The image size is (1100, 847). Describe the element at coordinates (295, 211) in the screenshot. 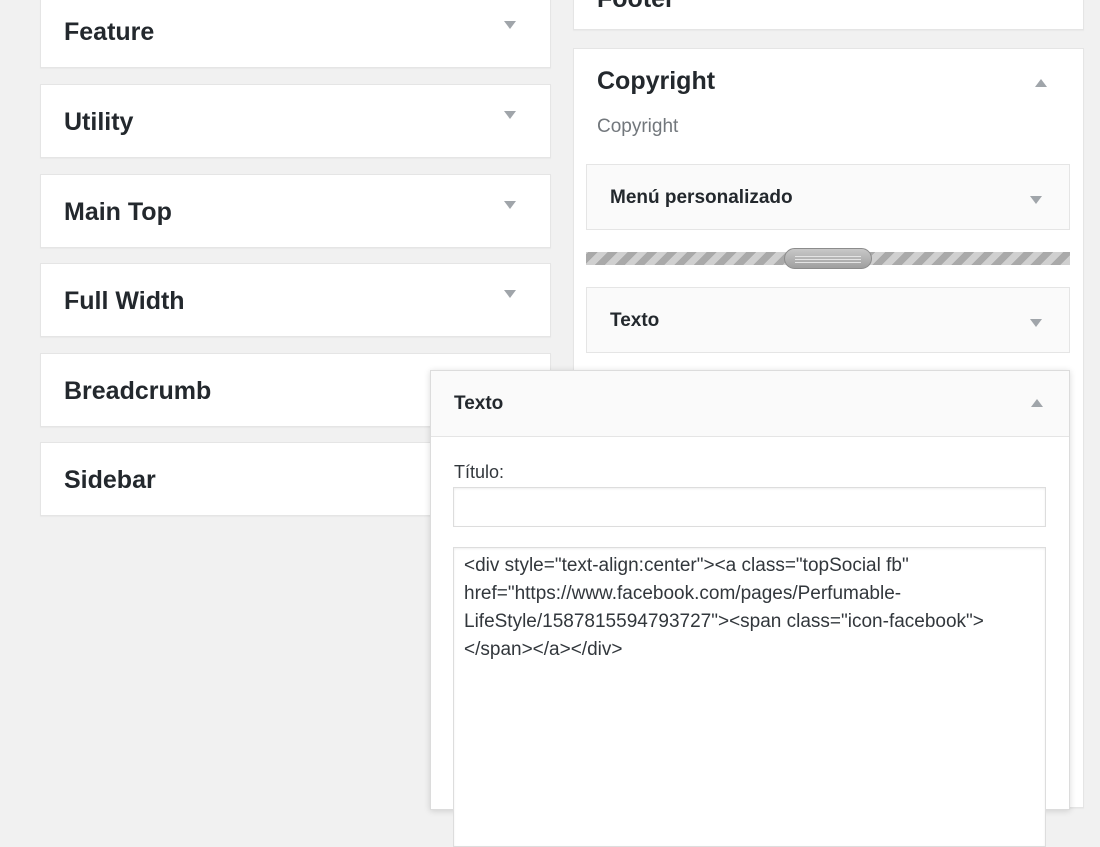

I see `sidebar-main-top: Main Top` at that location.